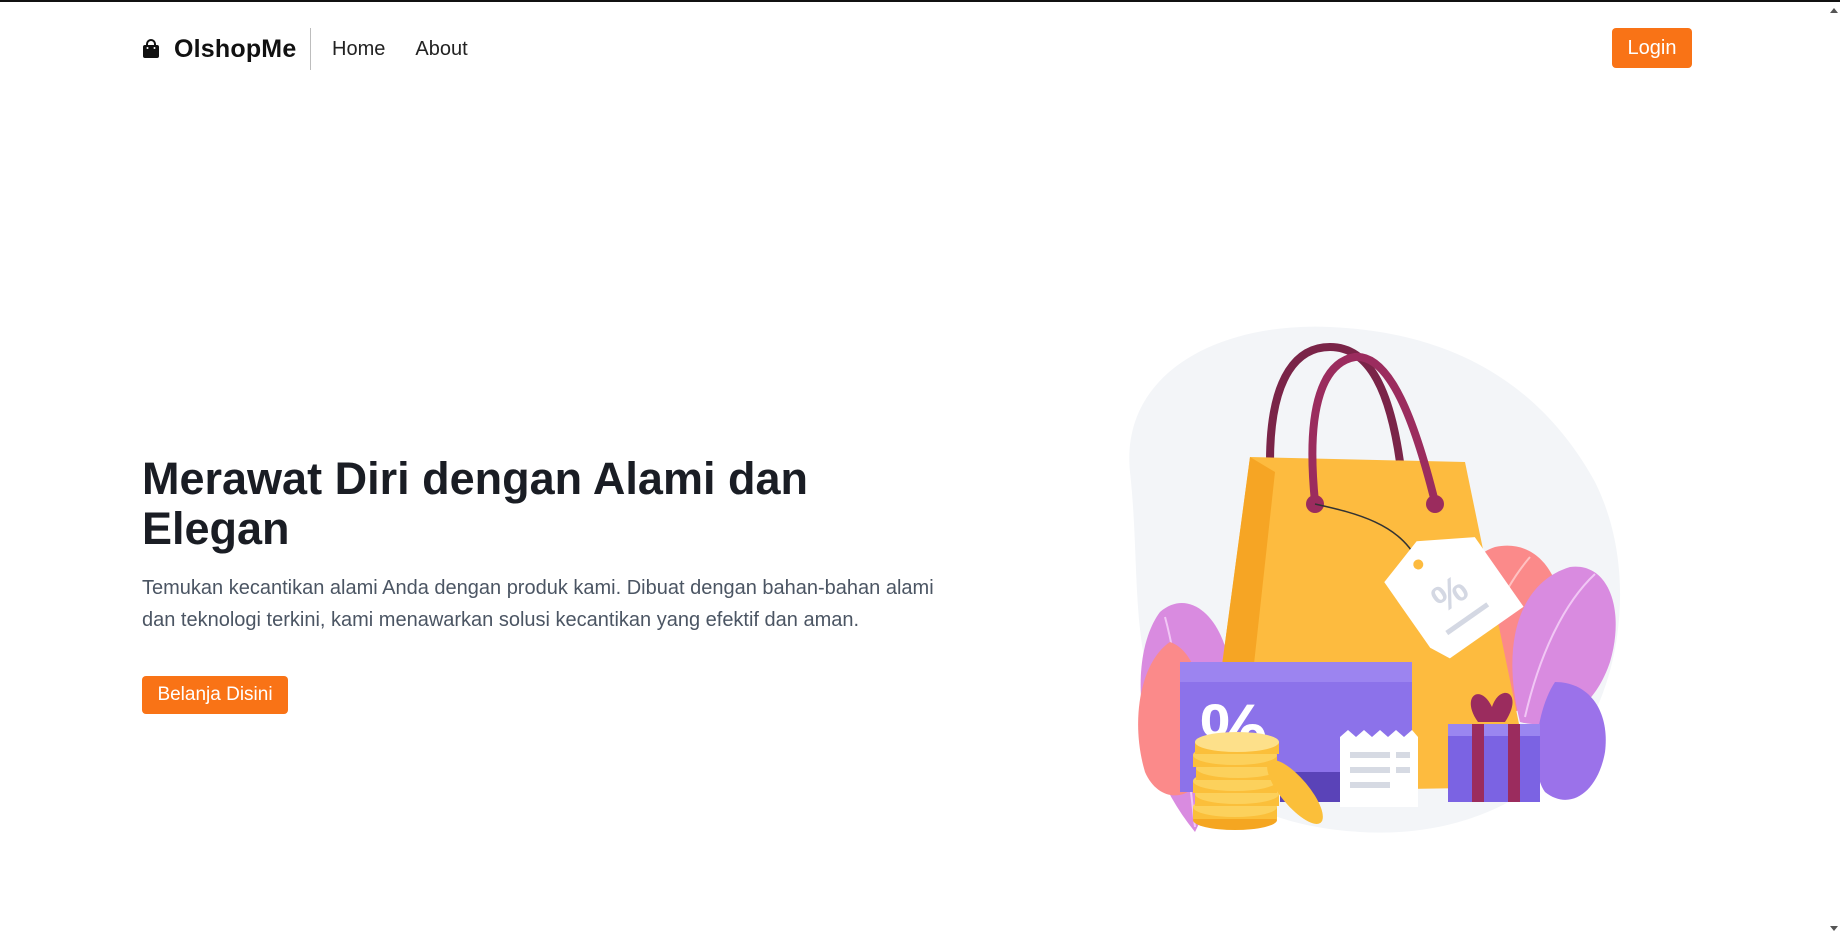 The width and height of the screenshot is (1840, 933). I want to click on hero-title: Merawat Diri dengan Alami dan Elegan, so click(475, 503).